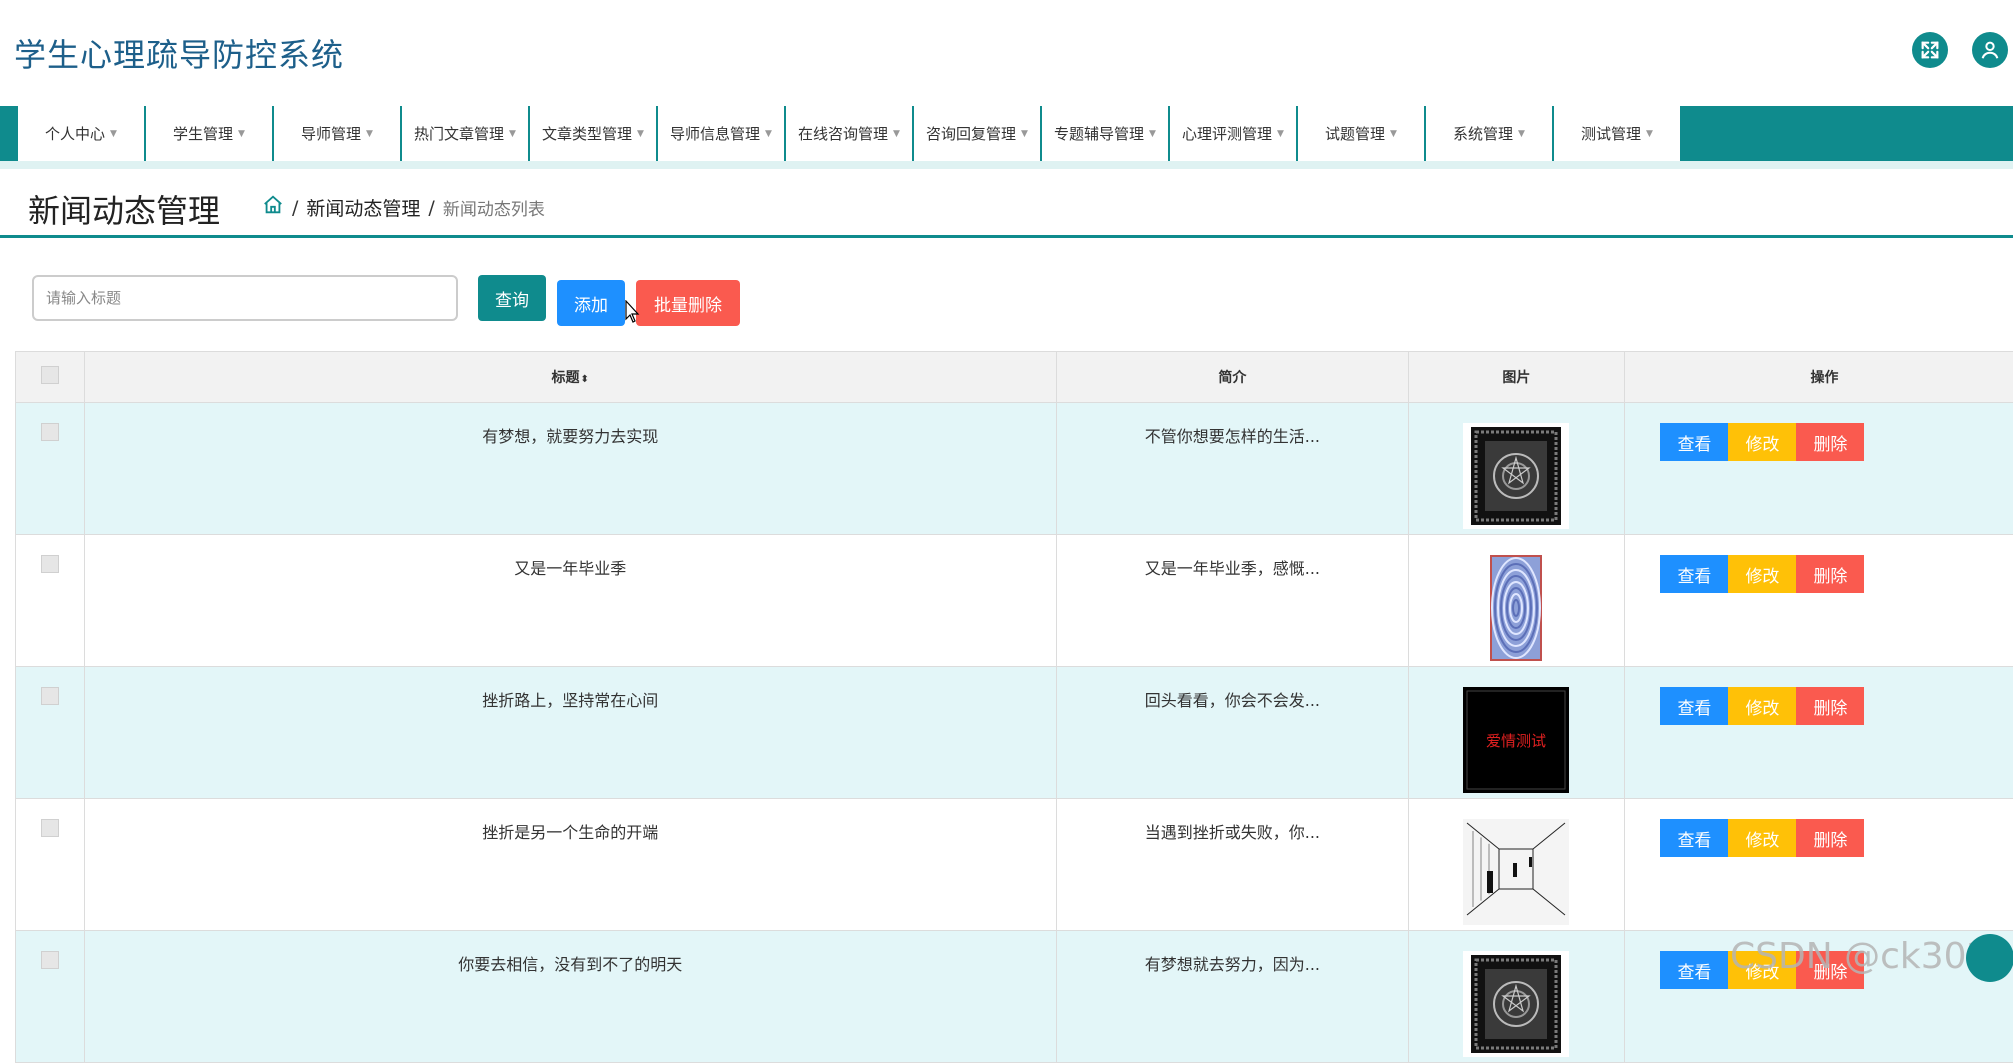 The height and width of the screenshot is (1063, 2013). I want to click on nav-item-label: 文章类型管理, so click(587, 133).